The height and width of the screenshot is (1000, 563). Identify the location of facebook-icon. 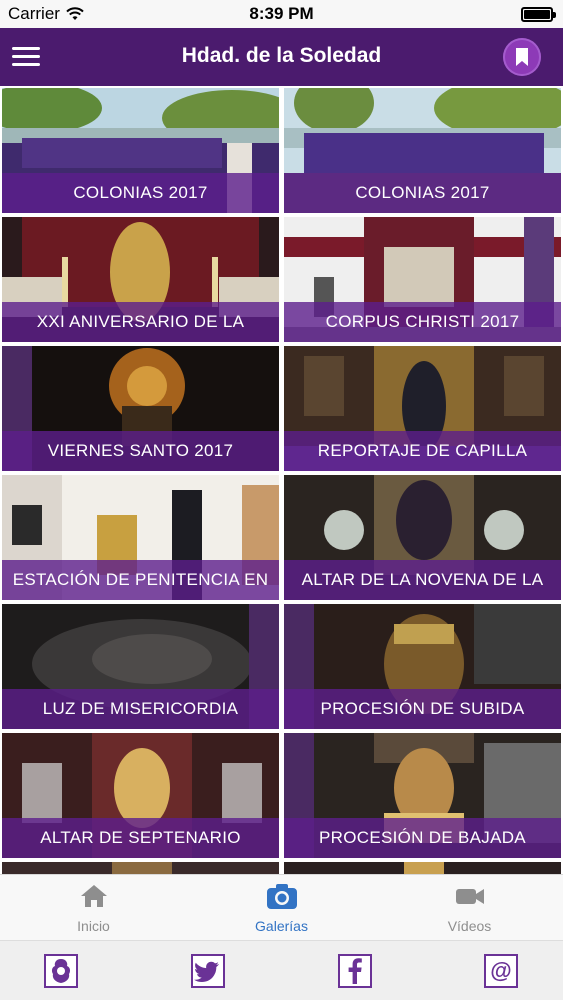
(355, 971).